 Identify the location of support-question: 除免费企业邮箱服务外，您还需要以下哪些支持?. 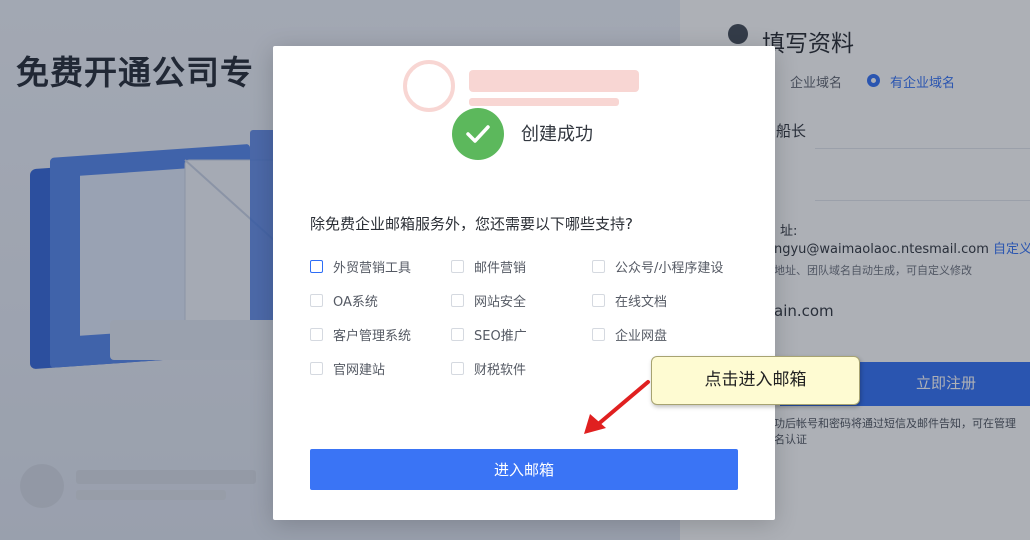
(471, 224).